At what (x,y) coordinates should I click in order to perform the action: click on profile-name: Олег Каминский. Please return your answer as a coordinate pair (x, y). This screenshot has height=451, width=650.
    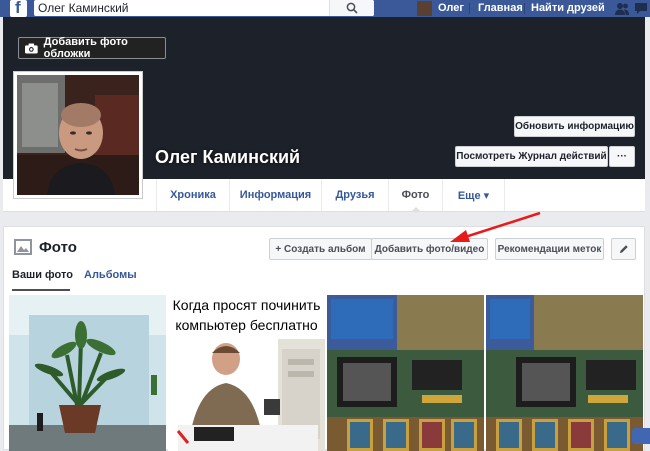
    Looking at the image, I should click on (227, 157).